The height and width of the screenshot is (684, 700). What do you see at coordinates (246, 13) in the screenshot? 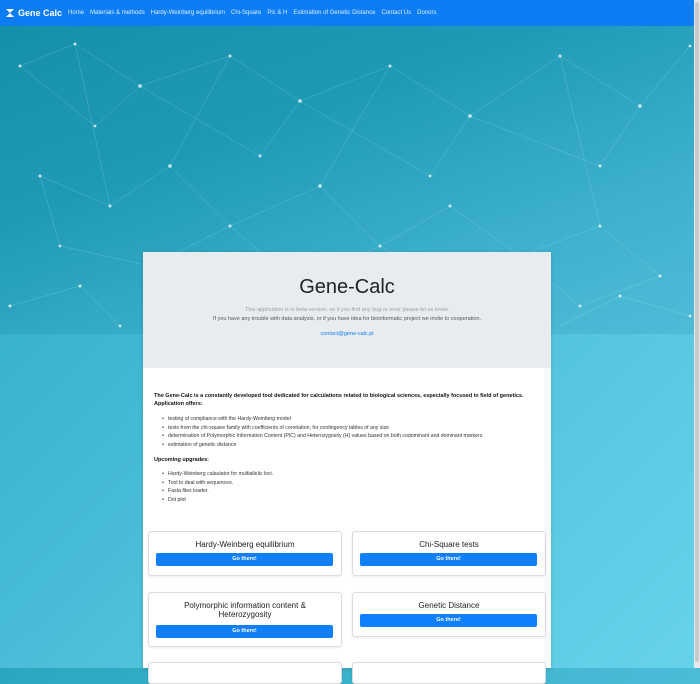
I see `nav-chi-square: Chi-Square` at bounding box center [246, 13].